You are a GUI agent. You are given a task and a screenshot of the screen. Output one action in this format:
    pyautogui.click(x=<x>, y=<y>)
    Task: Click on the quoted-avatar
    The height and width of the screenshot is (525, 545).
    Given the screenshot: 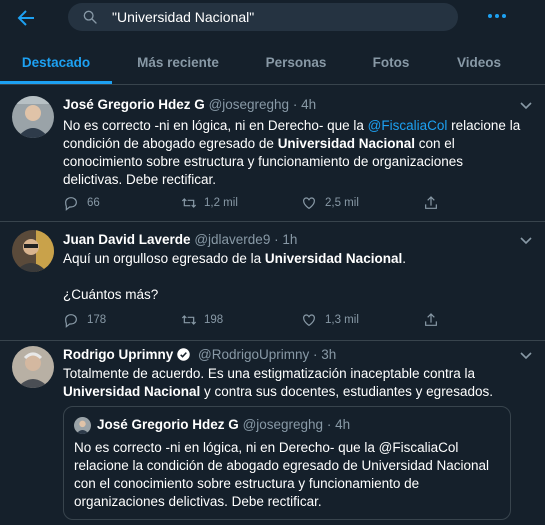 What is the action you would take?
    pyautogui.click(x=82, y=425)
    